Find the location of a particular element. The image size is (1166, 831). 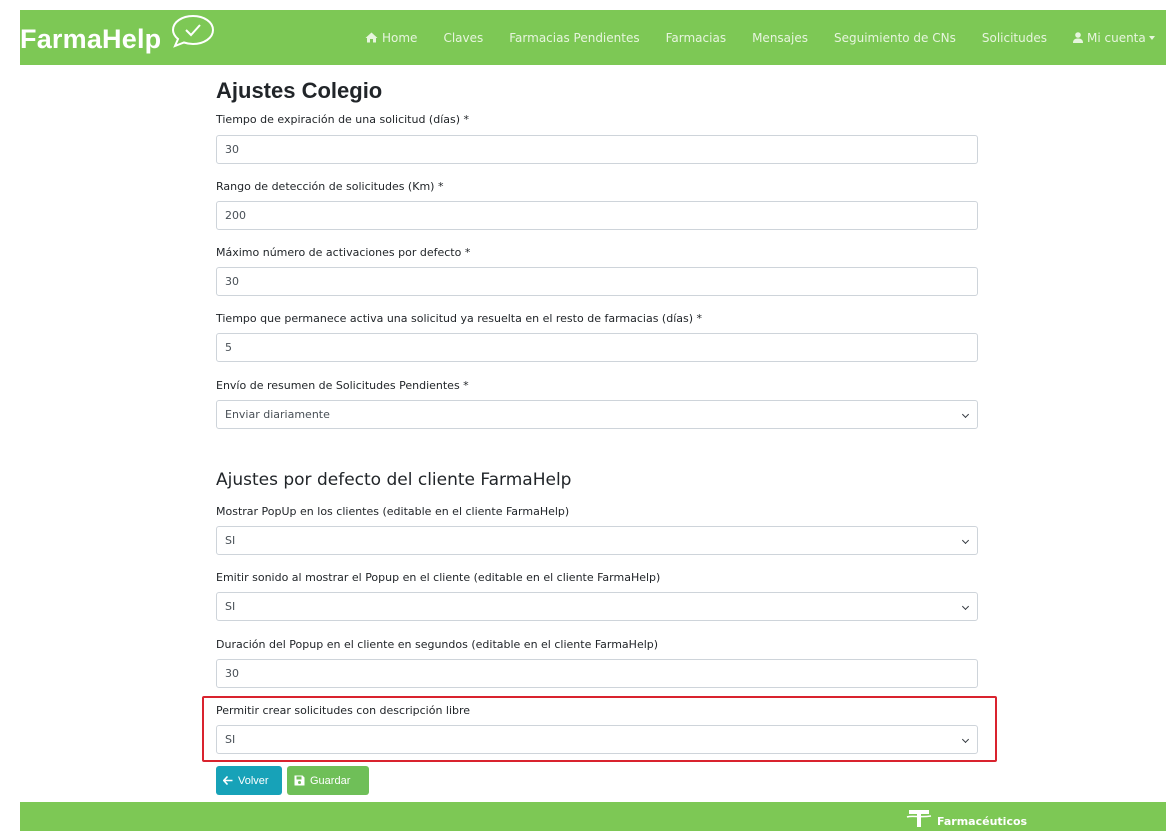

nav-seguimiento-cns: Seguimiento de CNs is located at coordinates (895, 38).